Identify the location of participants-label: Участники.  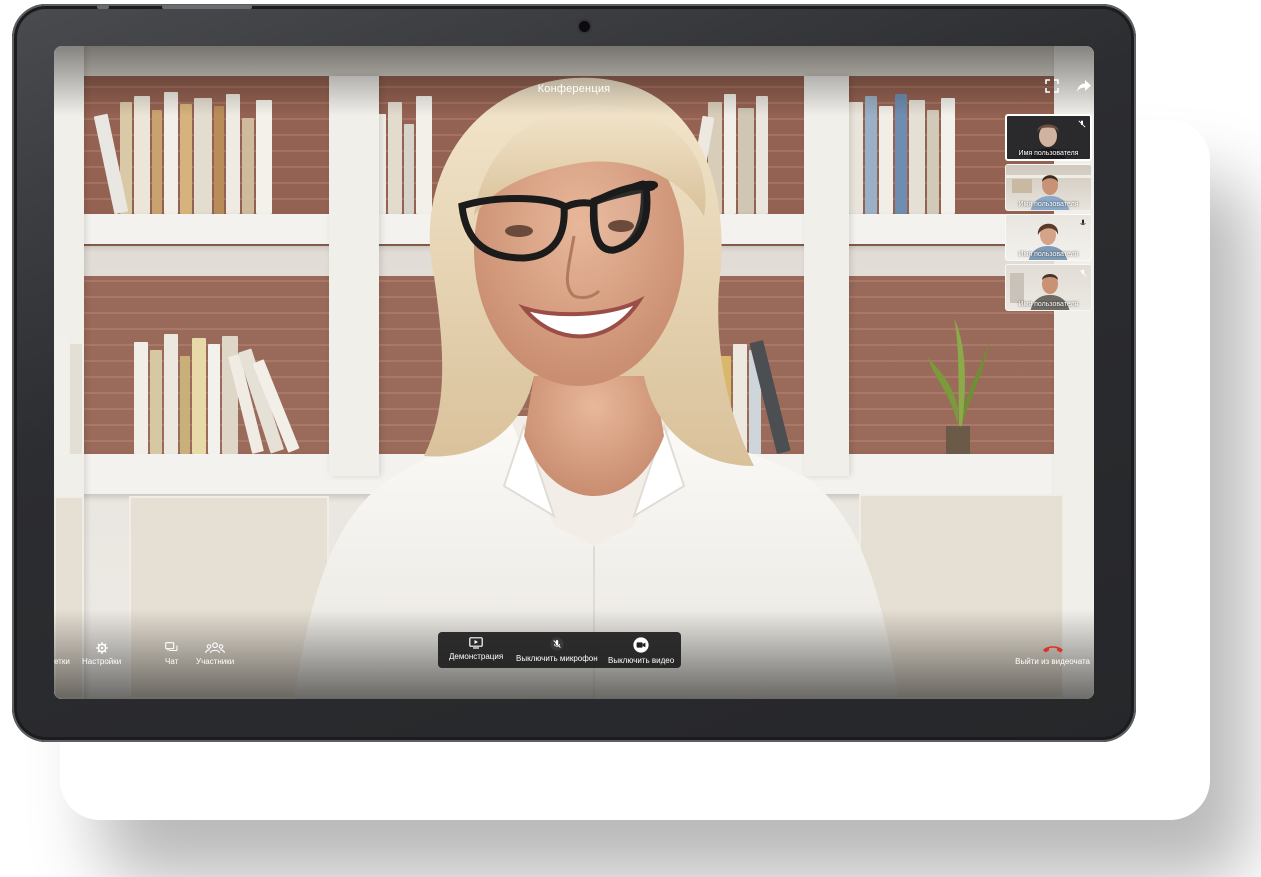
(215, 661).